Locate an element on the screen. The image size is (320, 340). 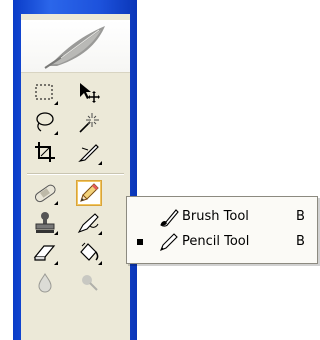
tool-flyout-menu: Brush Tool B Pencil Tool B is located at coordinates (222, 230).